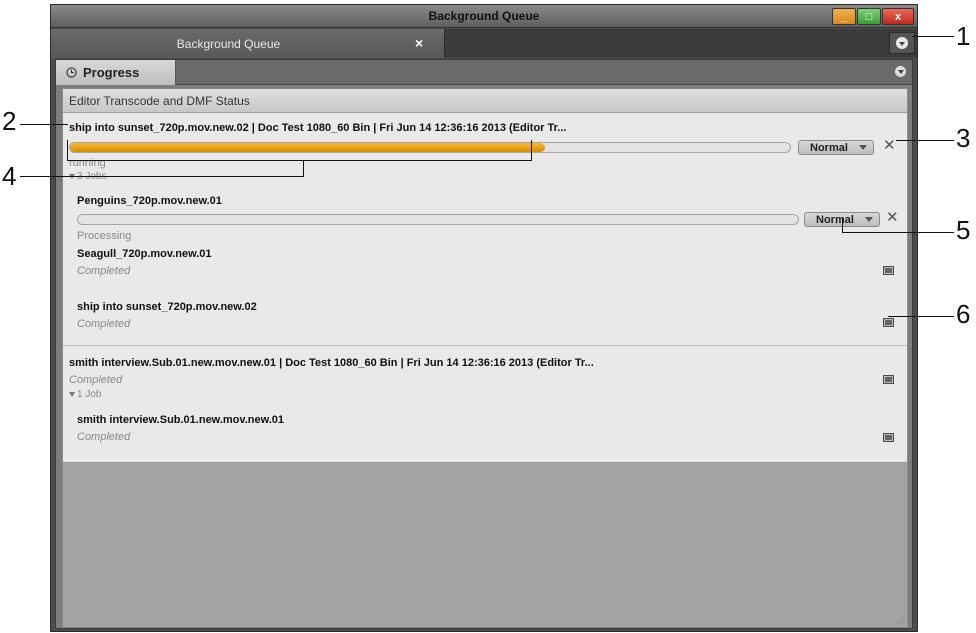 This screenshot has height=633, width=976. Describe the element at coordinates (144, 254) in the screenshot. I see `job-title: Seagull_720p.mov.new.01` at that location.